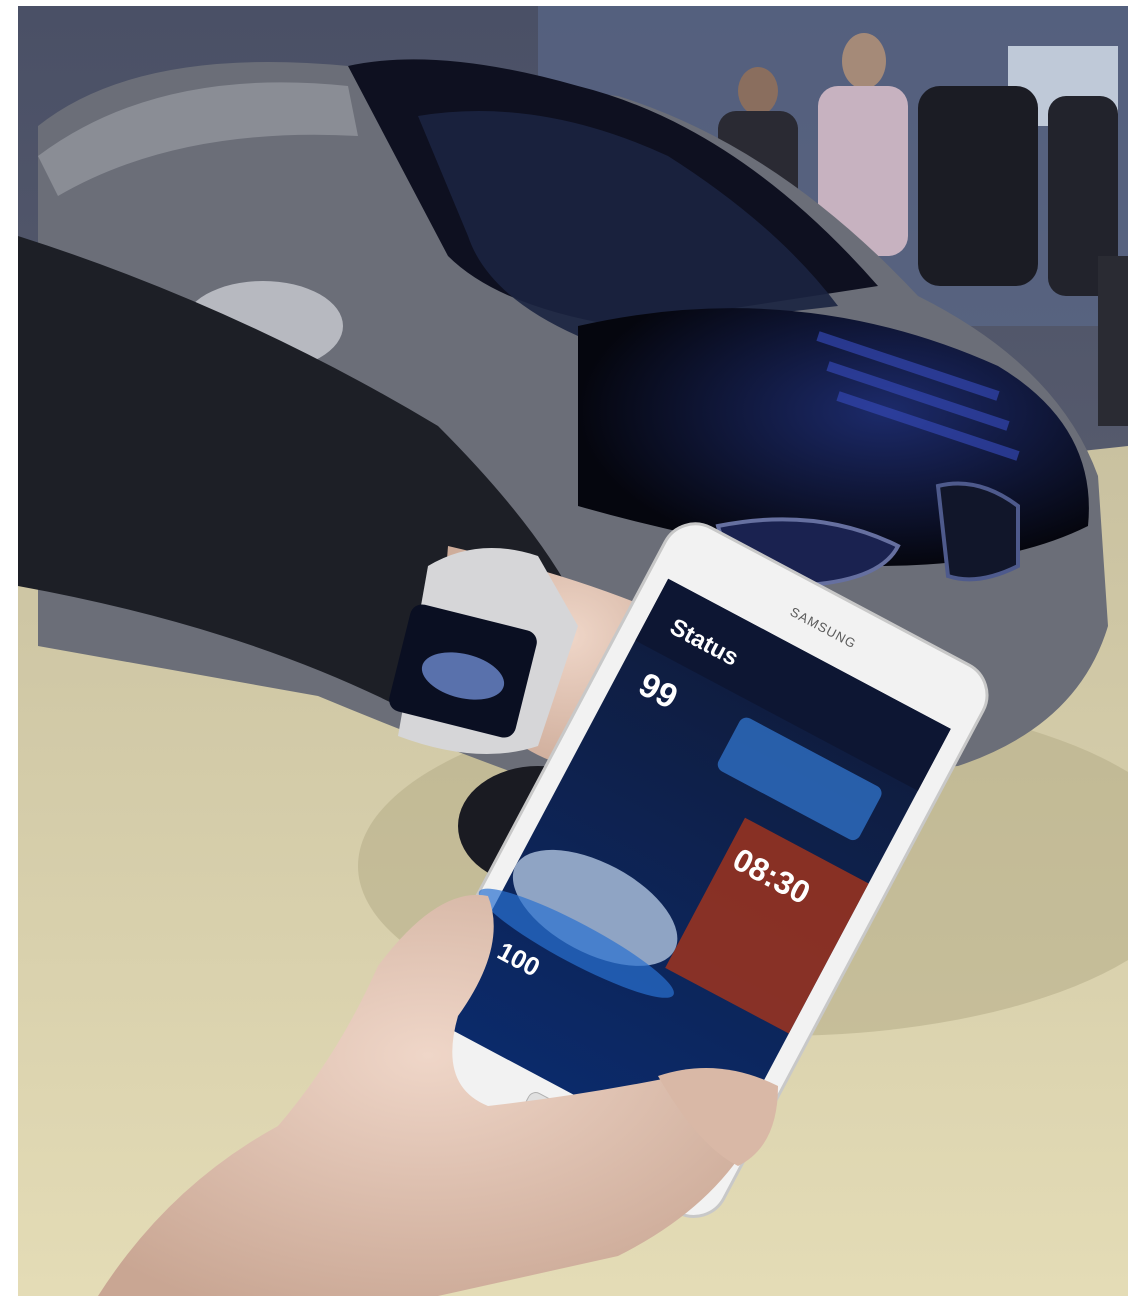 The width and height of the screenshot is (1136, 1299). Describe the element at coordinates (977, 531) in the screenshot. I see `grille` at that location.